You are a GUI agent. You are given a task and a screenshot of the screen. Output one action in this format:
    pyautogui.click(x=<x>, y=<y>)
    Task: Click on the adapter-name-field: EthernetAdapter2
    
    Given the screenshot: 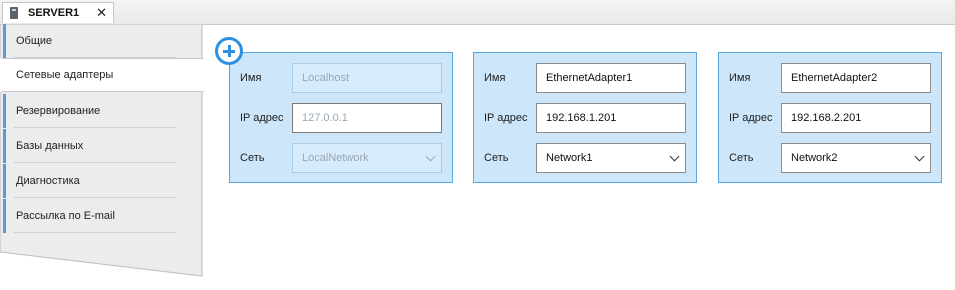 What is the action you would take?
    pyautogui.click(x=856, y=78)
    